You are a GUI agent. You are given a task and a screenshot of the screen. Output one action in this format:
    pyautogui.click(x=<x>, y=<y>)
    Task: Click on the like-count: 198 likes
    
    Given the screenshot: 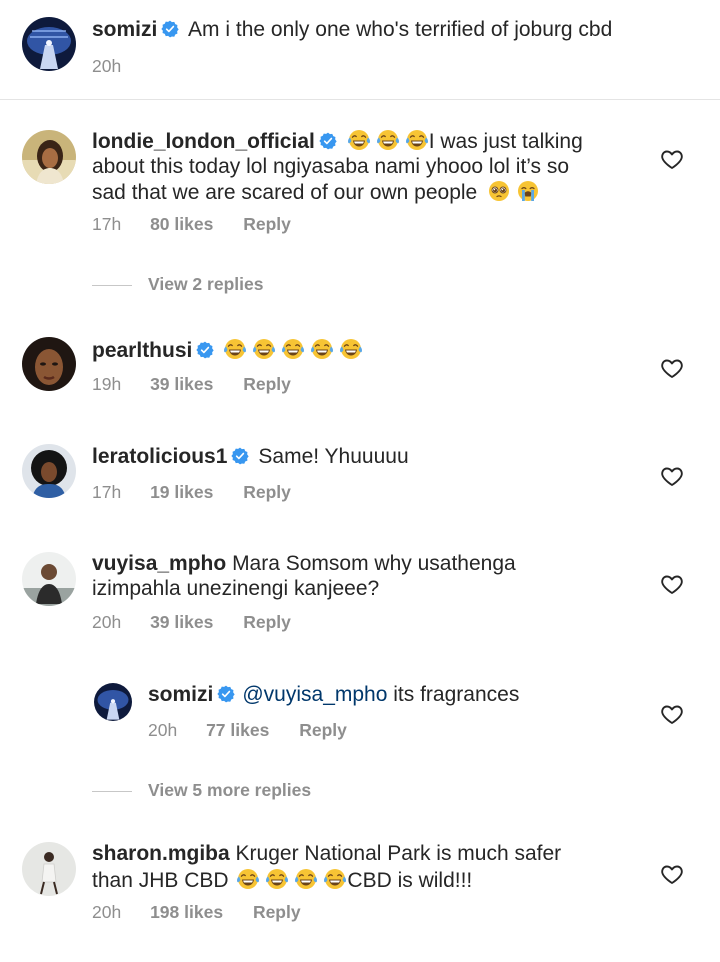 What is the action you would take?
    pyautogui.click(x=186, y=912)
    